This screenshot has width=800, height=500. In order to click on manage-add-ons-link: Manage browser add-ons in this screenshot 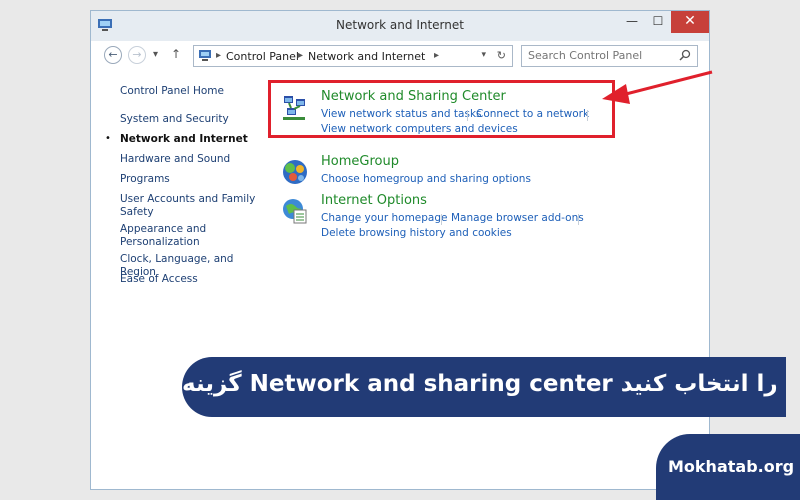, I will do `click(517, 218)`.